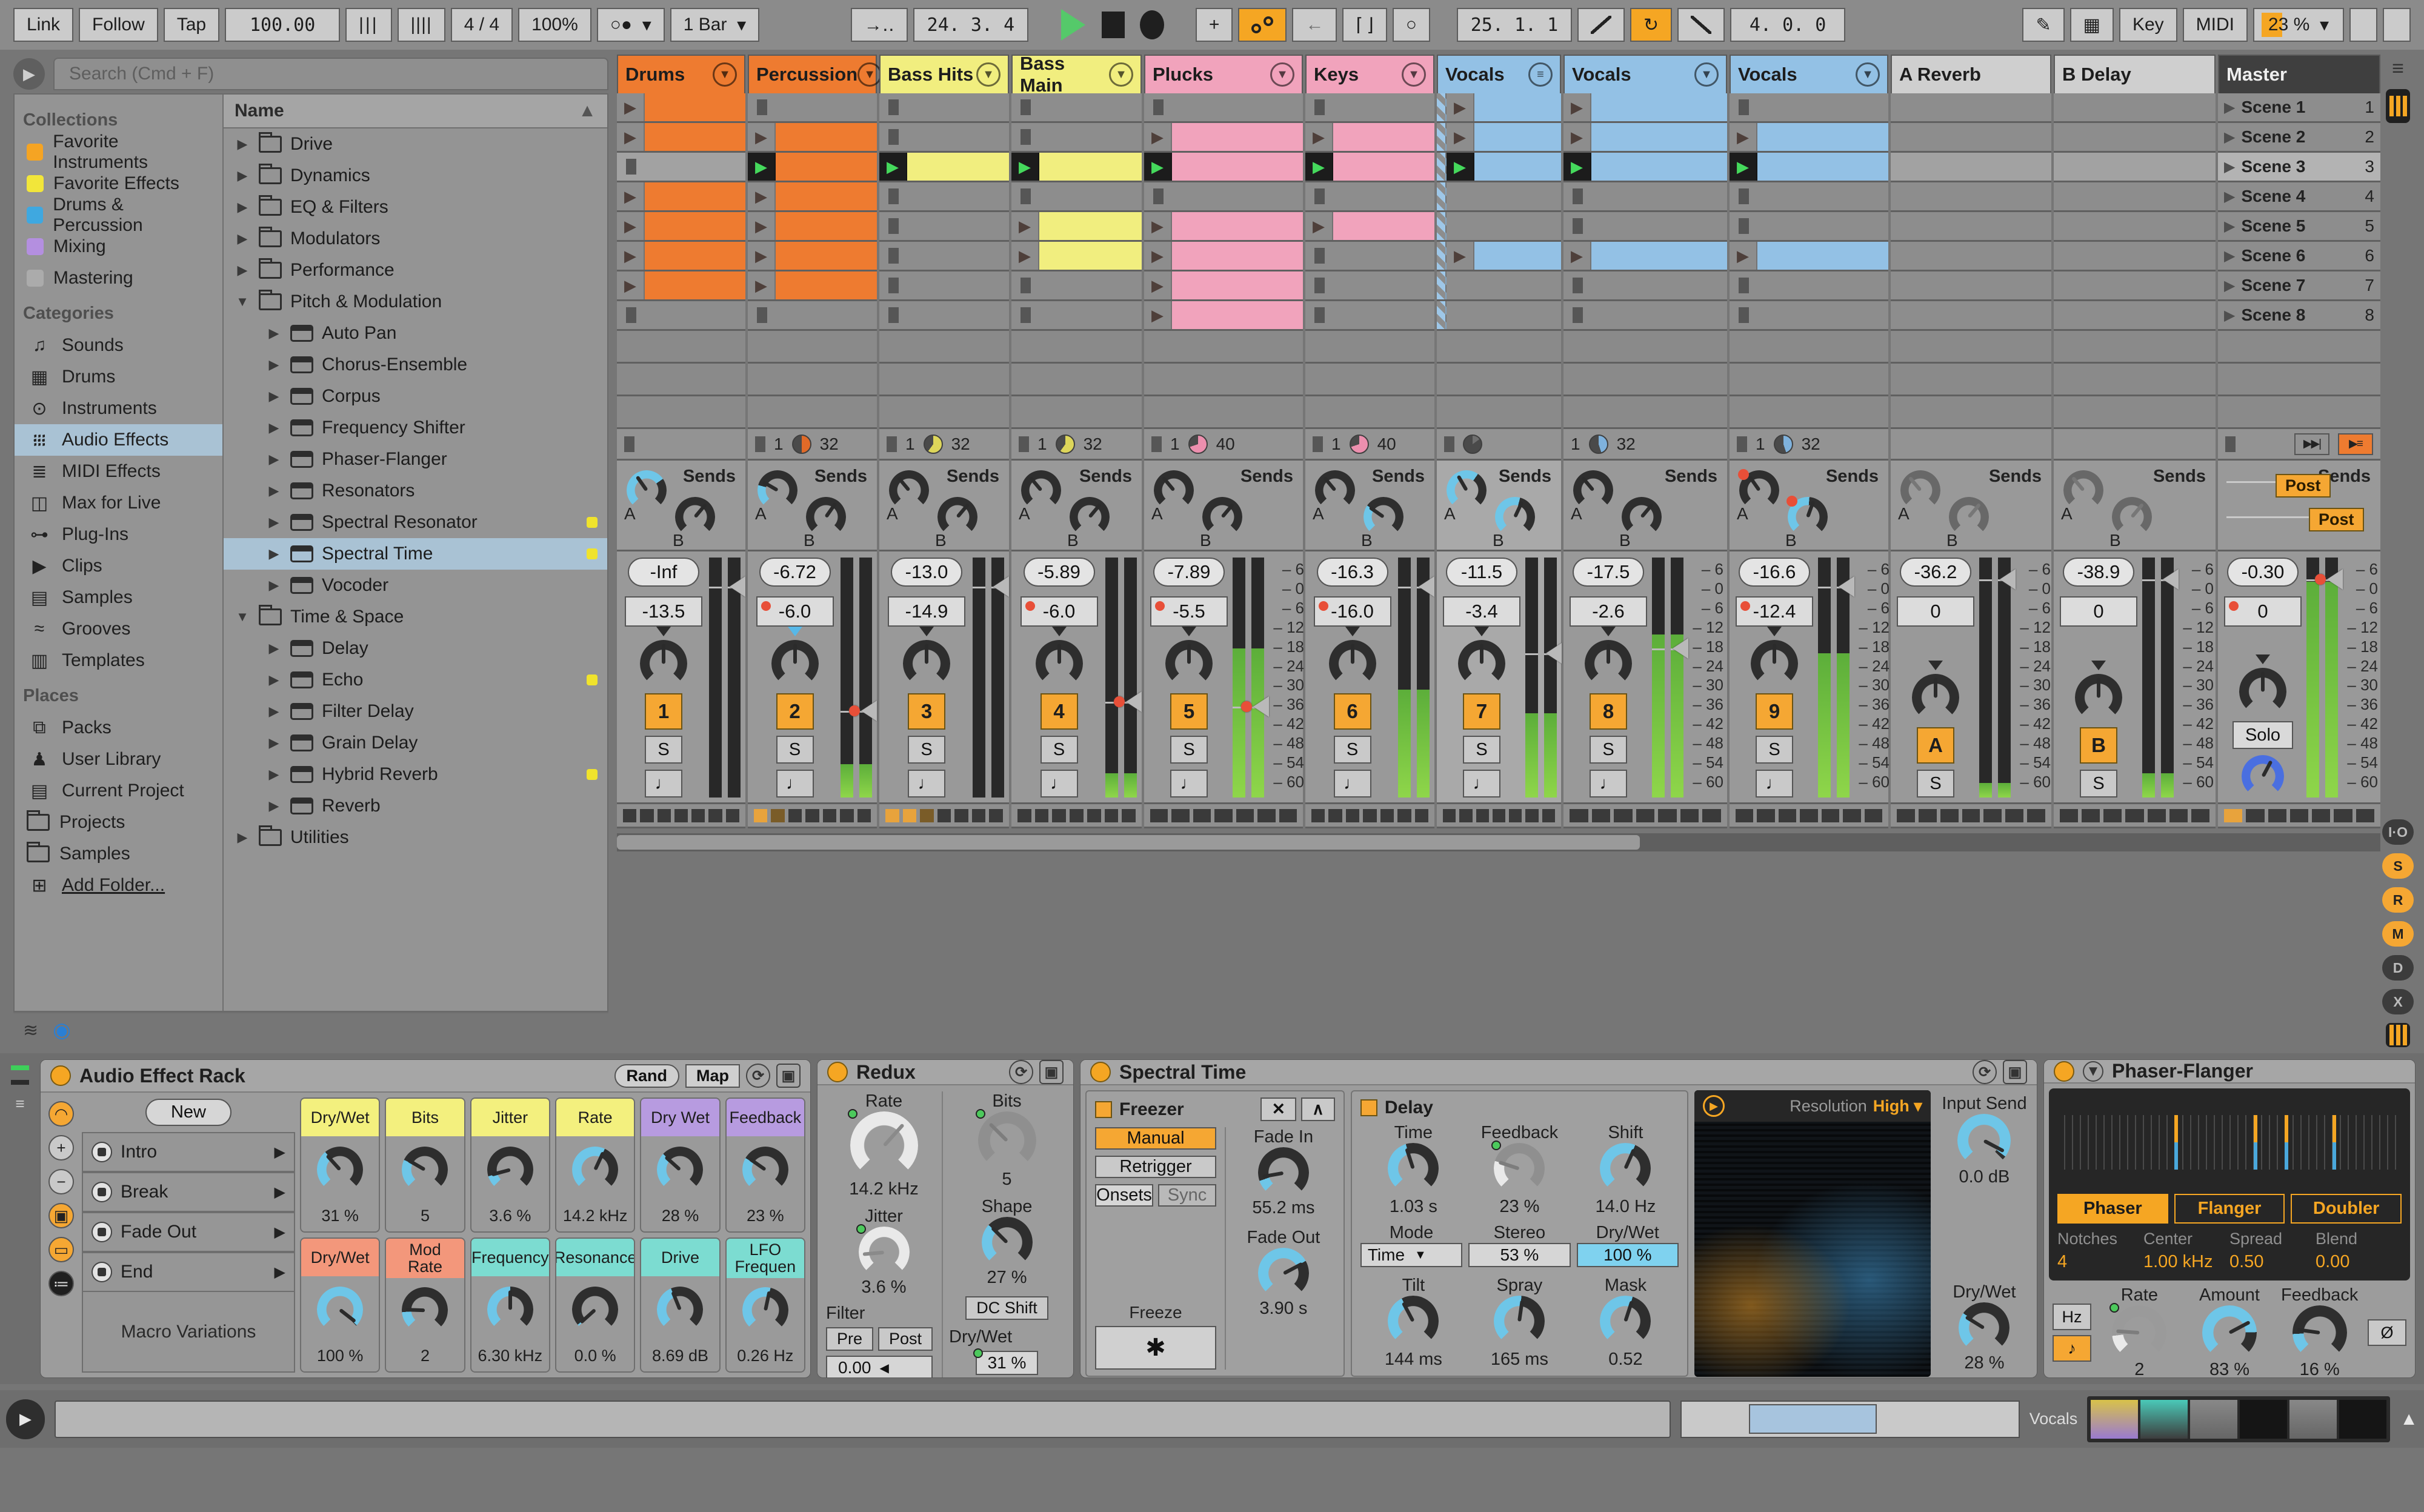 Image resolution: width=2424 pixels, height=1512 pixels. What do you see at coordinates (2398, 69) in the screenshot?
I see `scene-menu-icon: ≡` at bounding box center [2398, 69].